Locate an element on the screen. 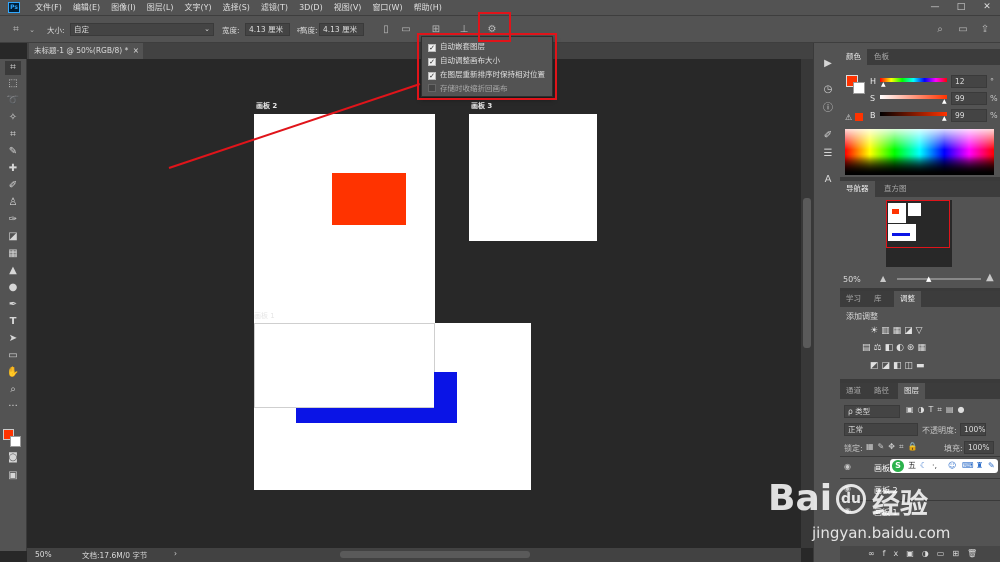  layer-filter-icons: ▣◑T⌗▤● is located at coordinates (951, 411).